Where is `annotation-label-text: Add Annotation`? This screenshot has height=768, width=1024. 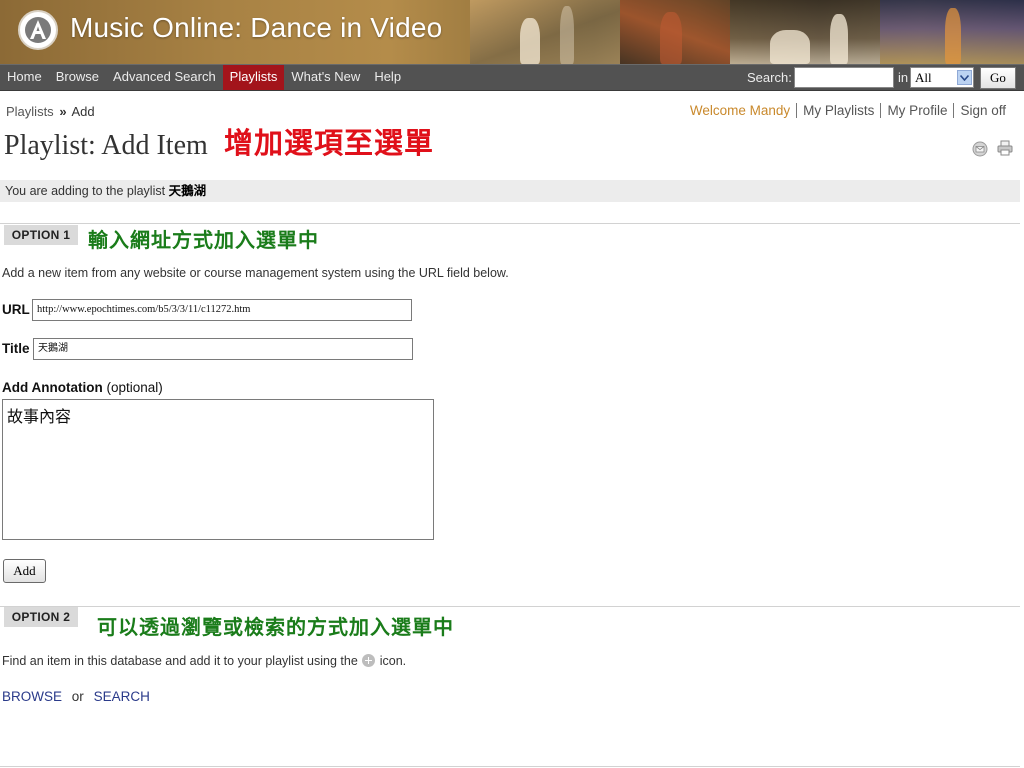
annotation-label-text: Add Annotation is located at coordinates (52, 387).